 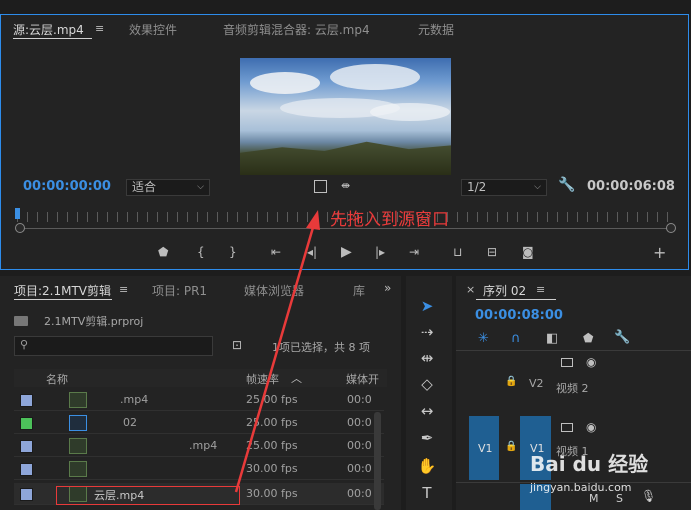 What do you see at coordinates (313, 220) in the screenshot?
I see `arrow-head` at bounding box center [313, 220].